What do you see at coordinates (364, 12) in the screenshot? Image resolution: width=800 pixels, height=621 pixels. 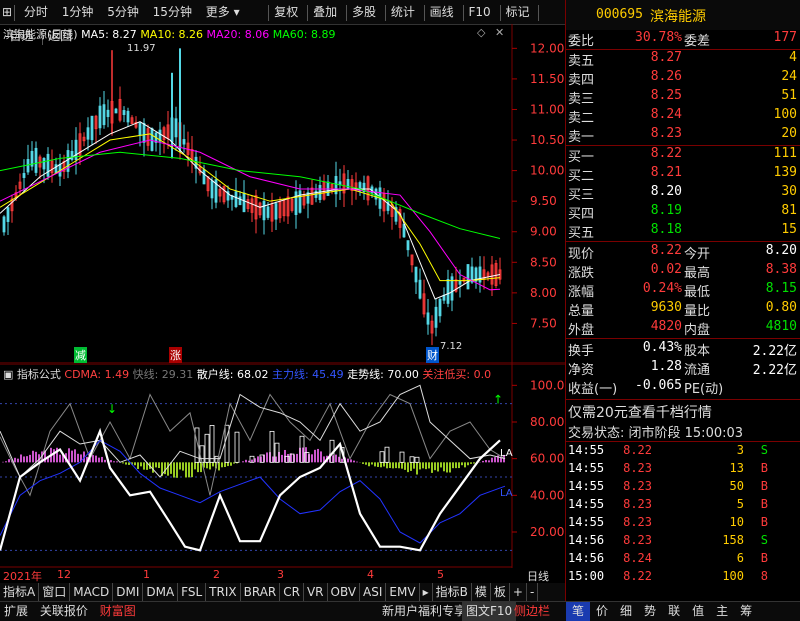 I see `duogu-button: 多股` at bounding box center [364, 12].